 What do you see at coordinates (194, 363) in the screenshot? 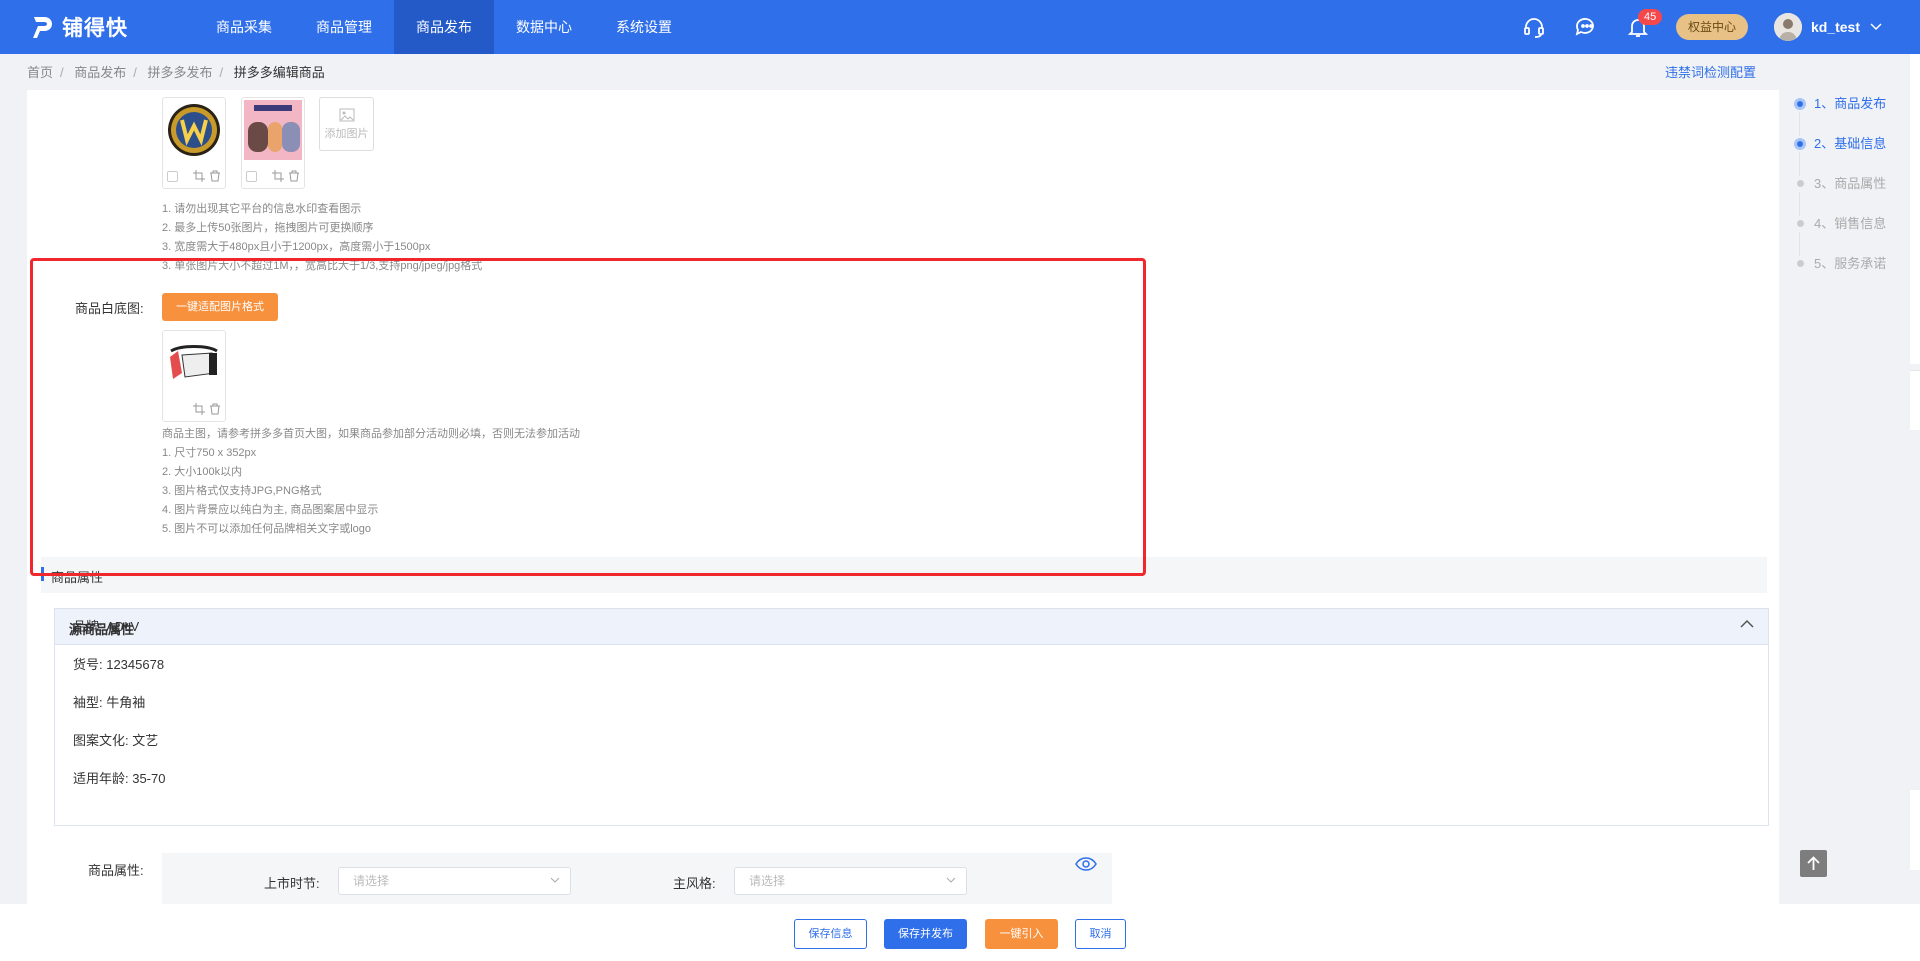
I see `bag-image` at bounding box center [194, 363].